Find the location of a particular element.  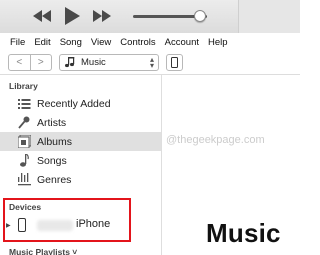

menu-view: View is located at coordinates (101, 42).